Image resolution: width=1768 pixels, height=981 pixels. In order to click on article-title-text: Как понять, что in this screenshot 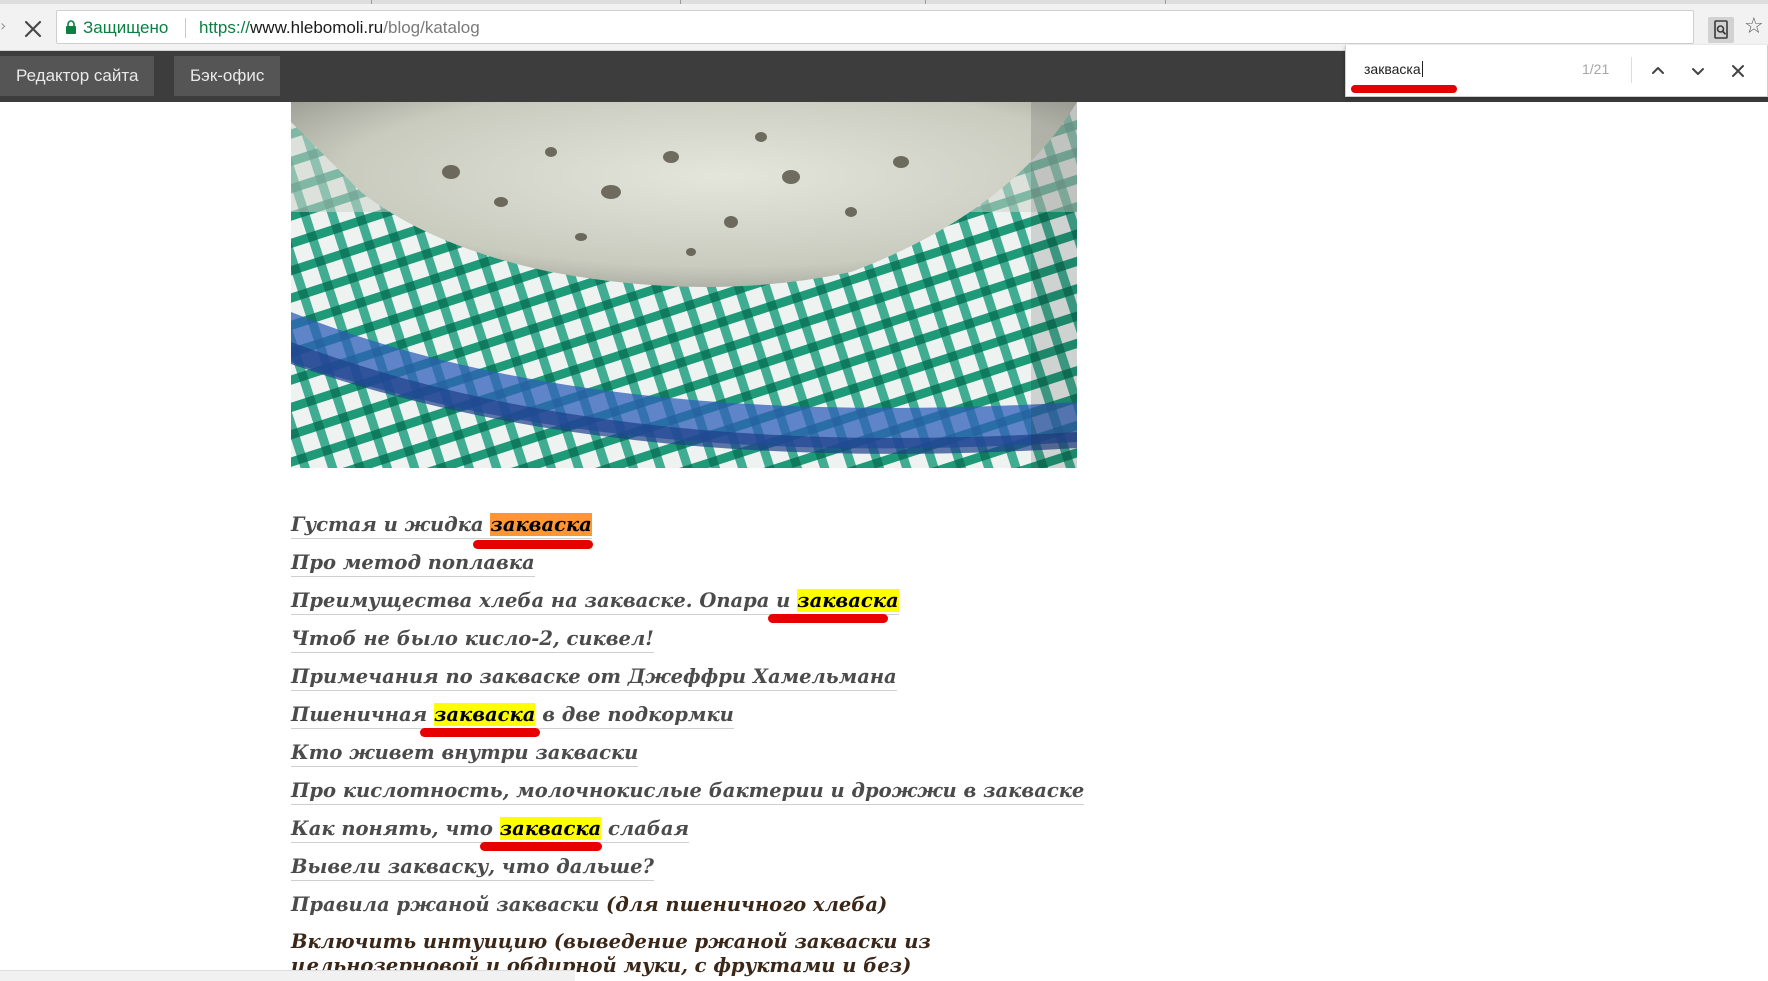, I will do `click(395, 828)`.